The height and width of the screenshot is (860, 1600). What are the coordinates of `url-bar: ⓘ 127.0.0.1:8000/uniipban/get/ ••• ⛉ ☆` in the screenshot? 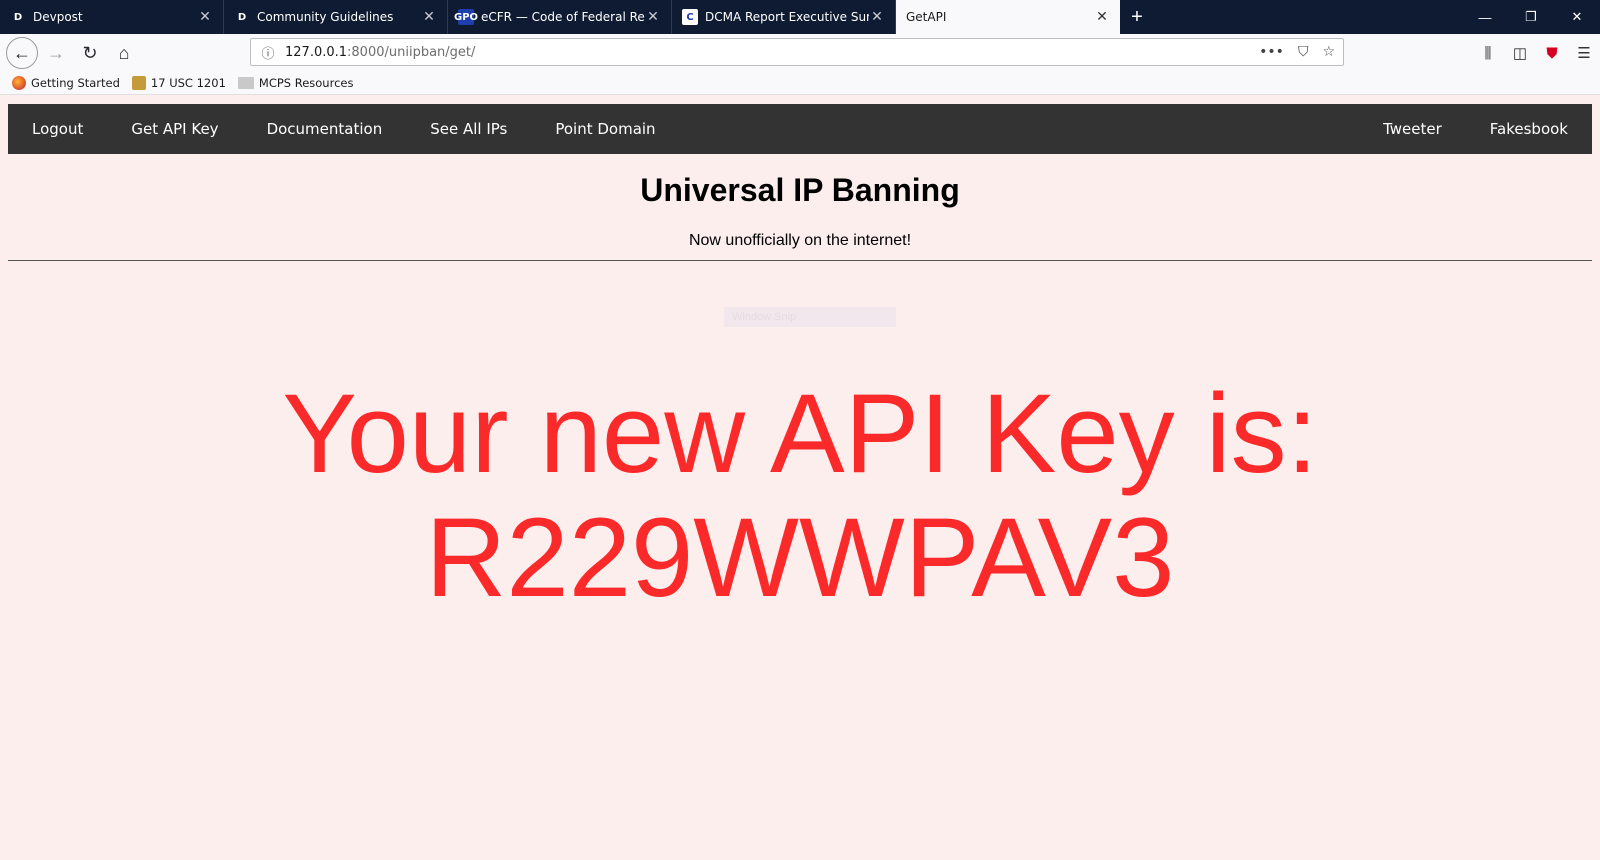 It's located at (797, 52).